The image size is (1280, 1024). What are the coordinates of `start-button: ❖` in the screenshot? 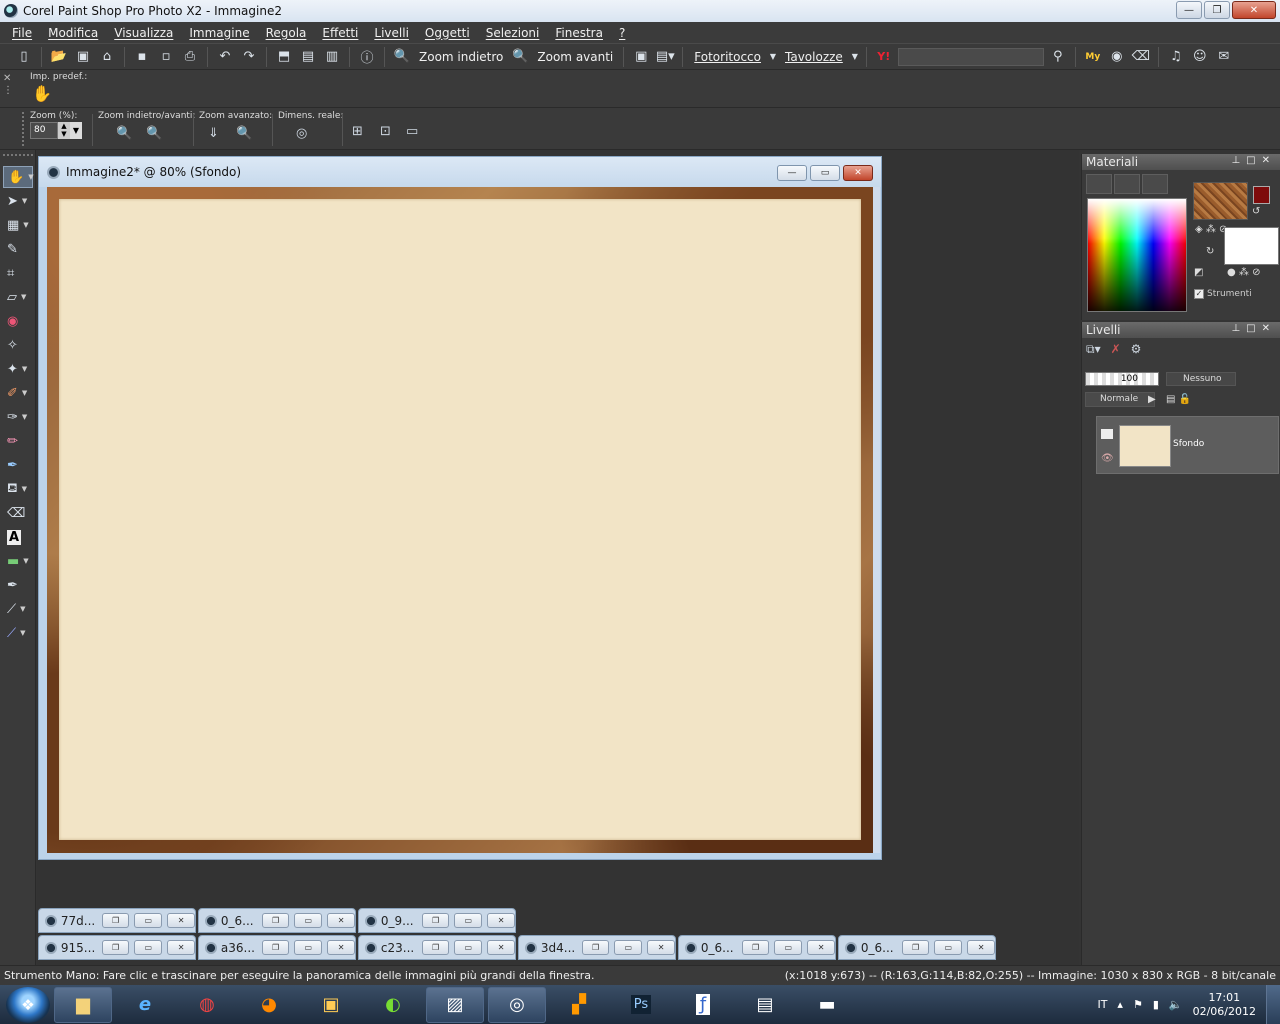 It's located at (28, 1004).